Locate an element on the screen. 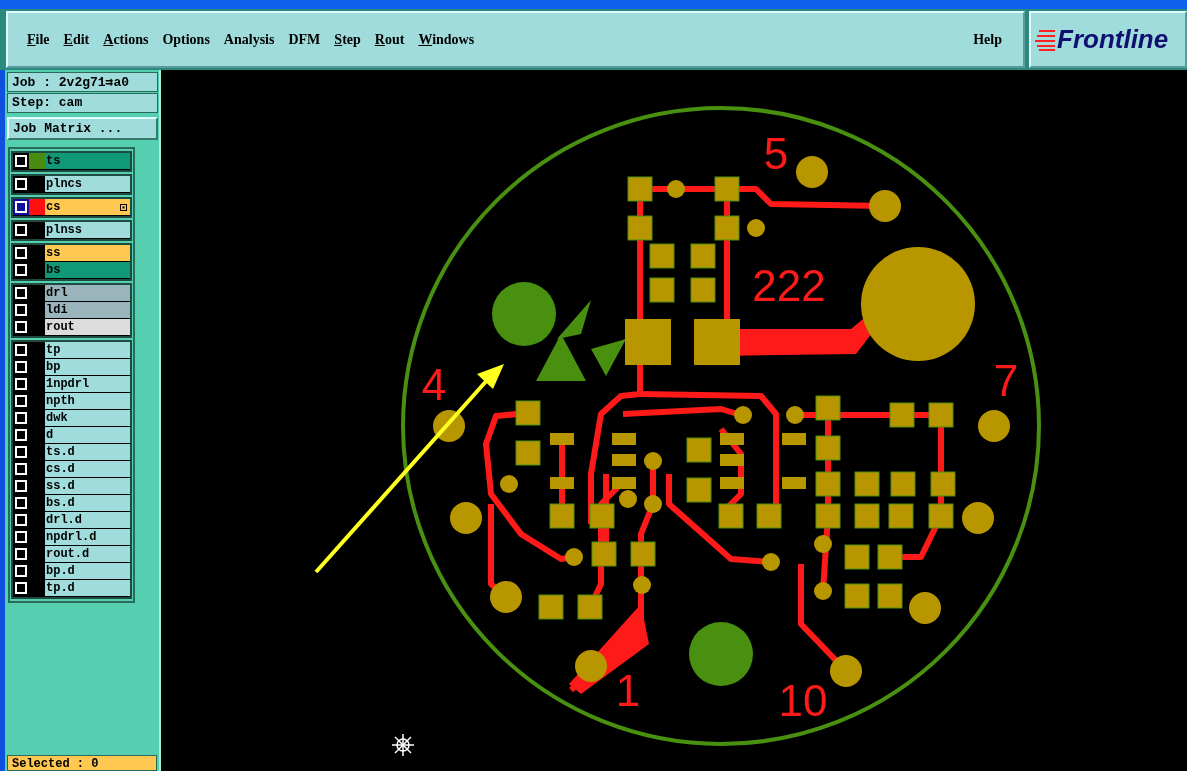 This screenshot has width=1187, height=771. logo: Frontline is located at coordinates (1113, 39).